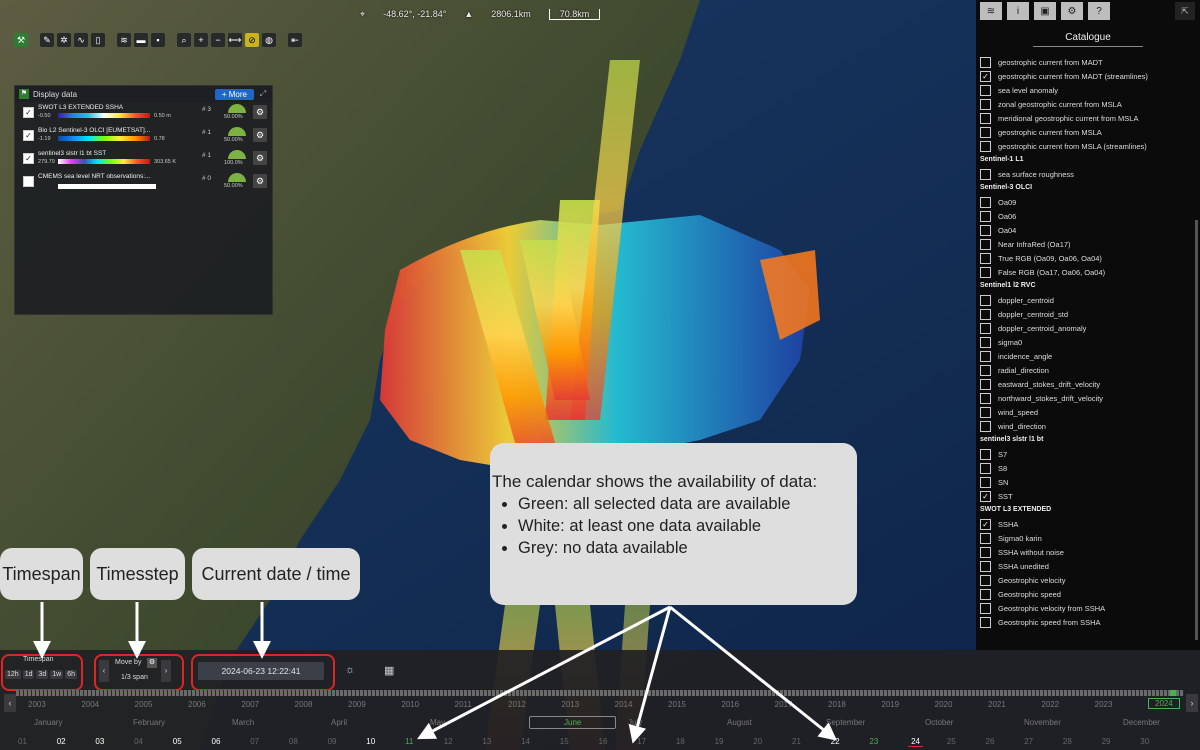 The image size is (1200, 750). What do you see at coordinates (1045, 11) in the screenshot?
I see `monitor-tab-icon: ▣` at bounding box center [1045, 11].